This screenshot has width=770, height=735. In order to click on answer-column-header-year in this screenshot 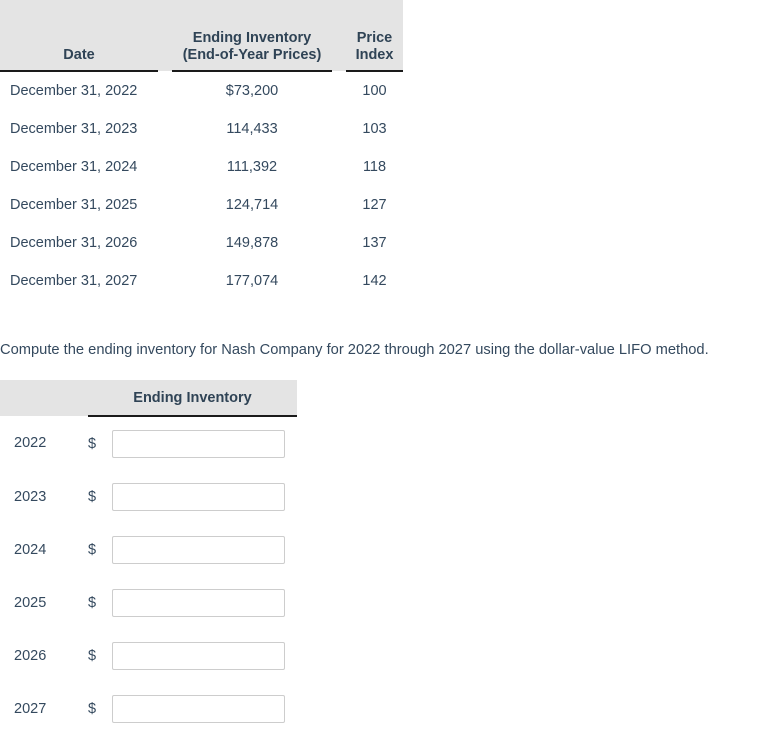, I will do `click(44, 398)`.